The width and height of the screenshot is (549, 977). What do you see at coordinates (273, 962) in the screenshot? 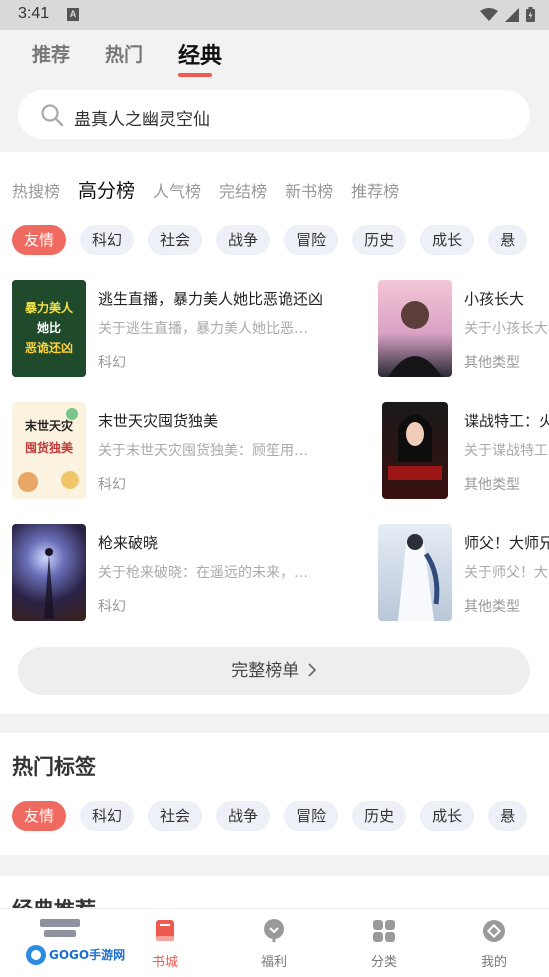
I see `nav-welfare-label: 福利` at bounding box center [273, 962].